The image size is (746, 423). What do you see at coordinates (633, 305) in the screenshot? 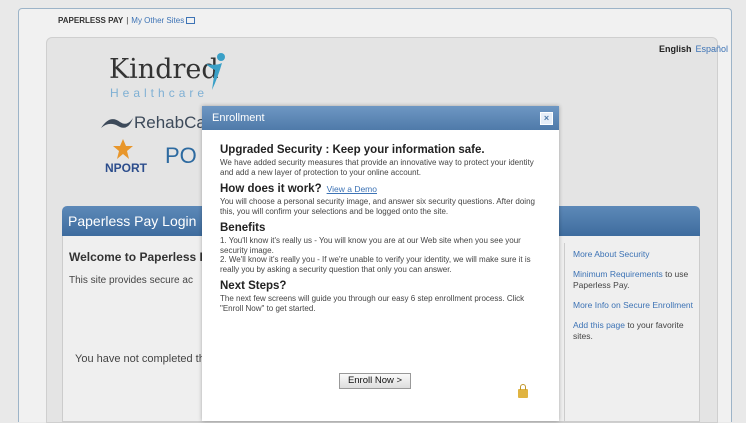
I see `secure-enrollment-link: More Info on Secure Enrollment` at bounding box center [633, 305].